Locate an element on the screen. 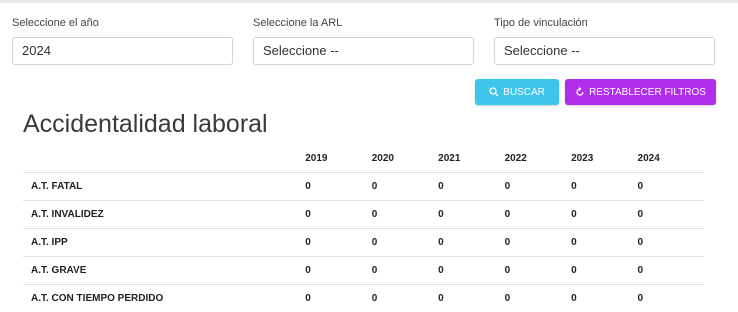  year-filter-label: Seleccione el año is located at coordinates (55, 23).